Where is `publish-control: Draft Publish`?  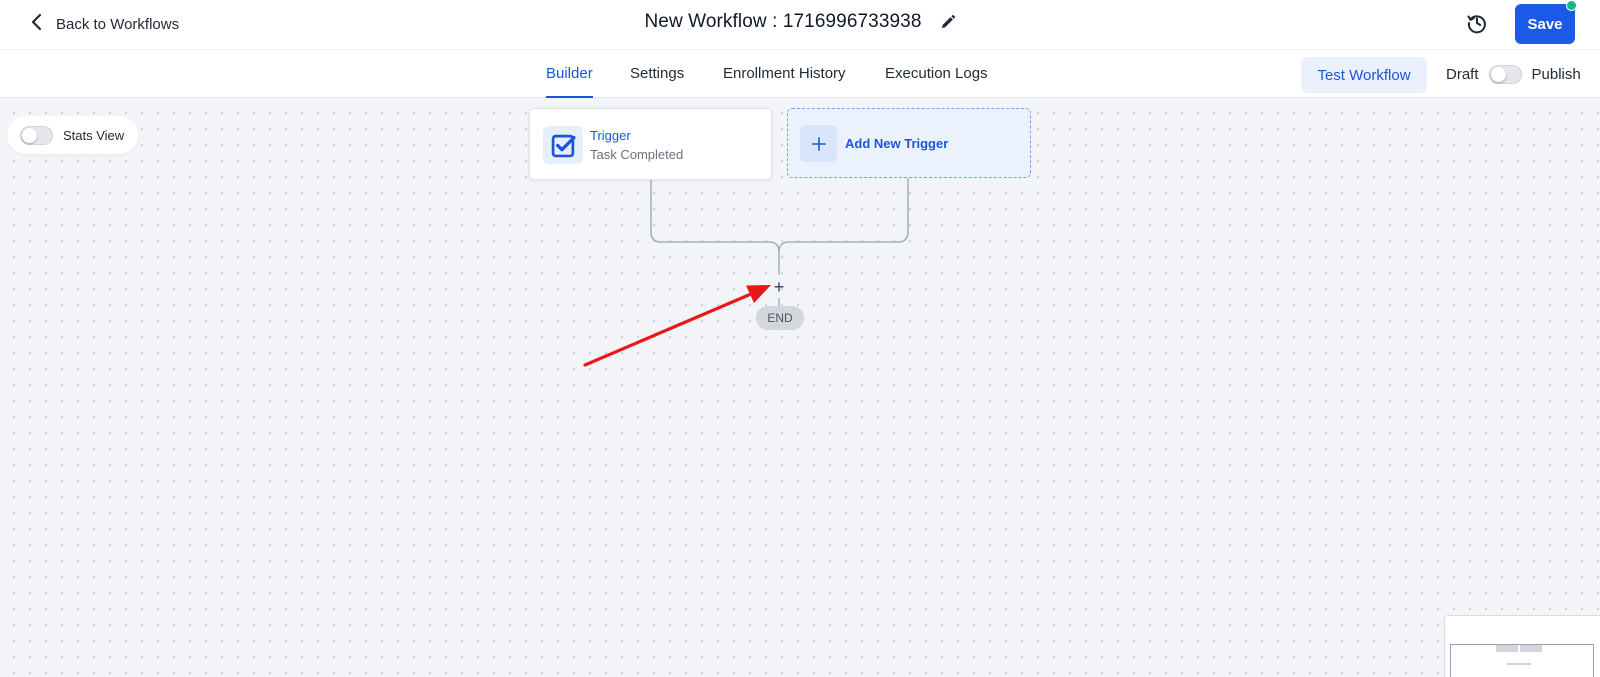 publish-control: Draft Publish is located at coordinates (1513, 74).